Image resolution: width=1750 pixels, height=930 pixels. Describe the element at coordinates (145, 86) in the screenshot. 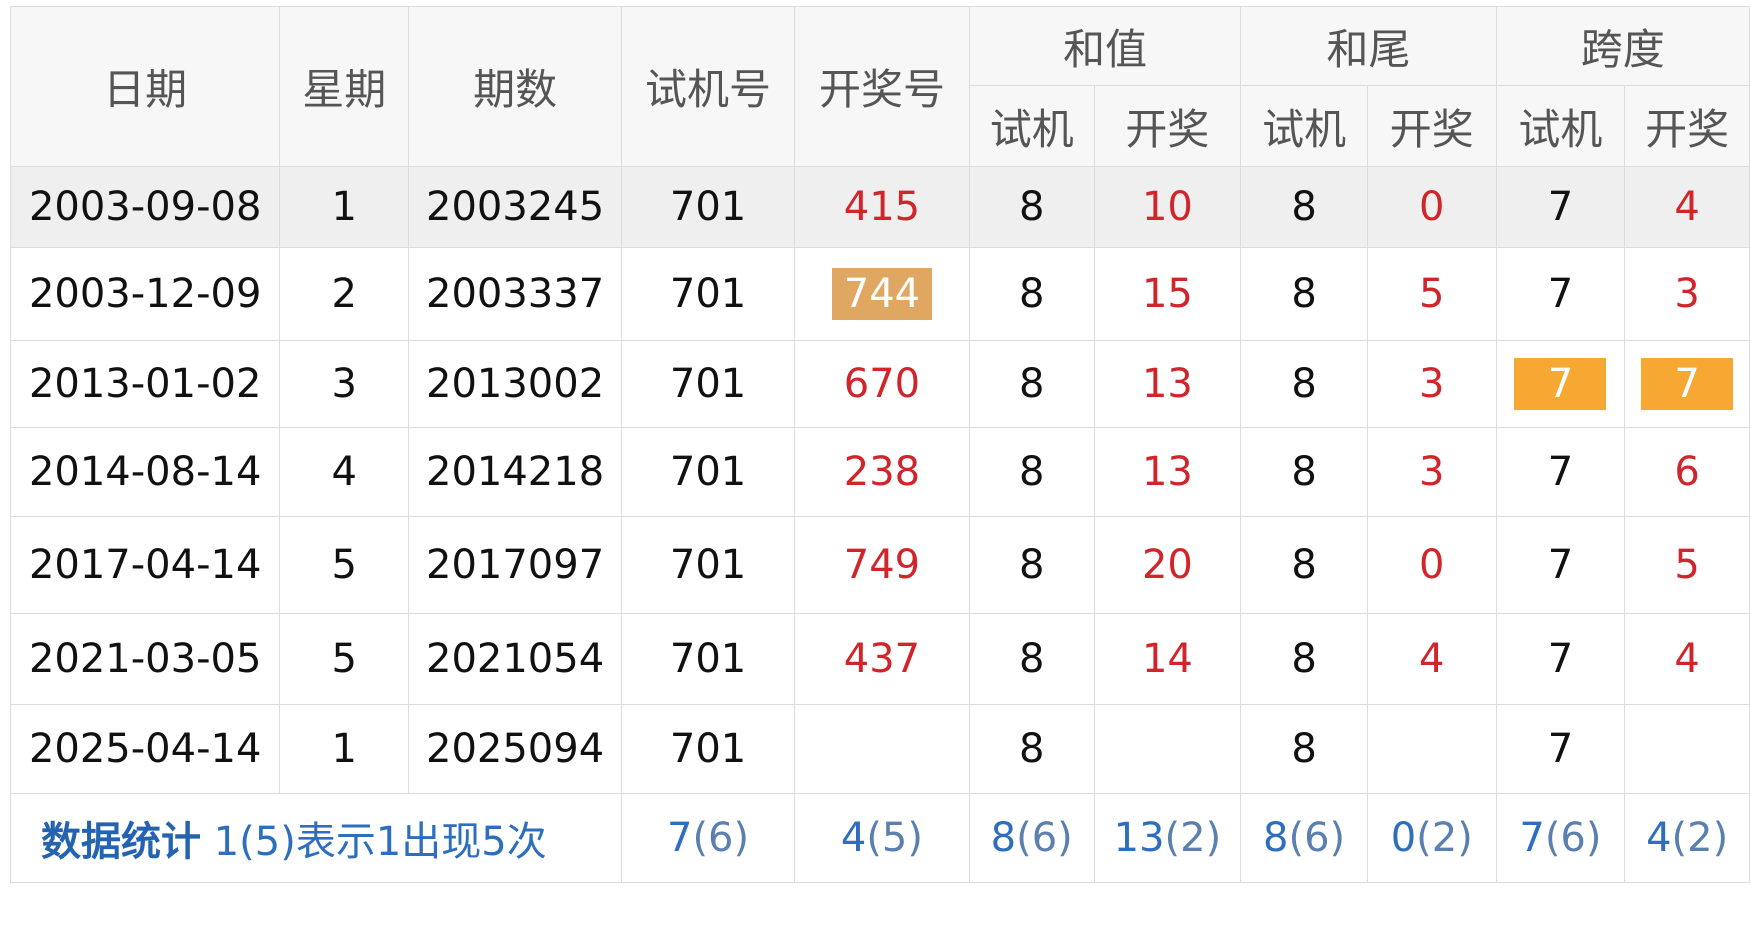

I see `header-date: 日期` at that location.